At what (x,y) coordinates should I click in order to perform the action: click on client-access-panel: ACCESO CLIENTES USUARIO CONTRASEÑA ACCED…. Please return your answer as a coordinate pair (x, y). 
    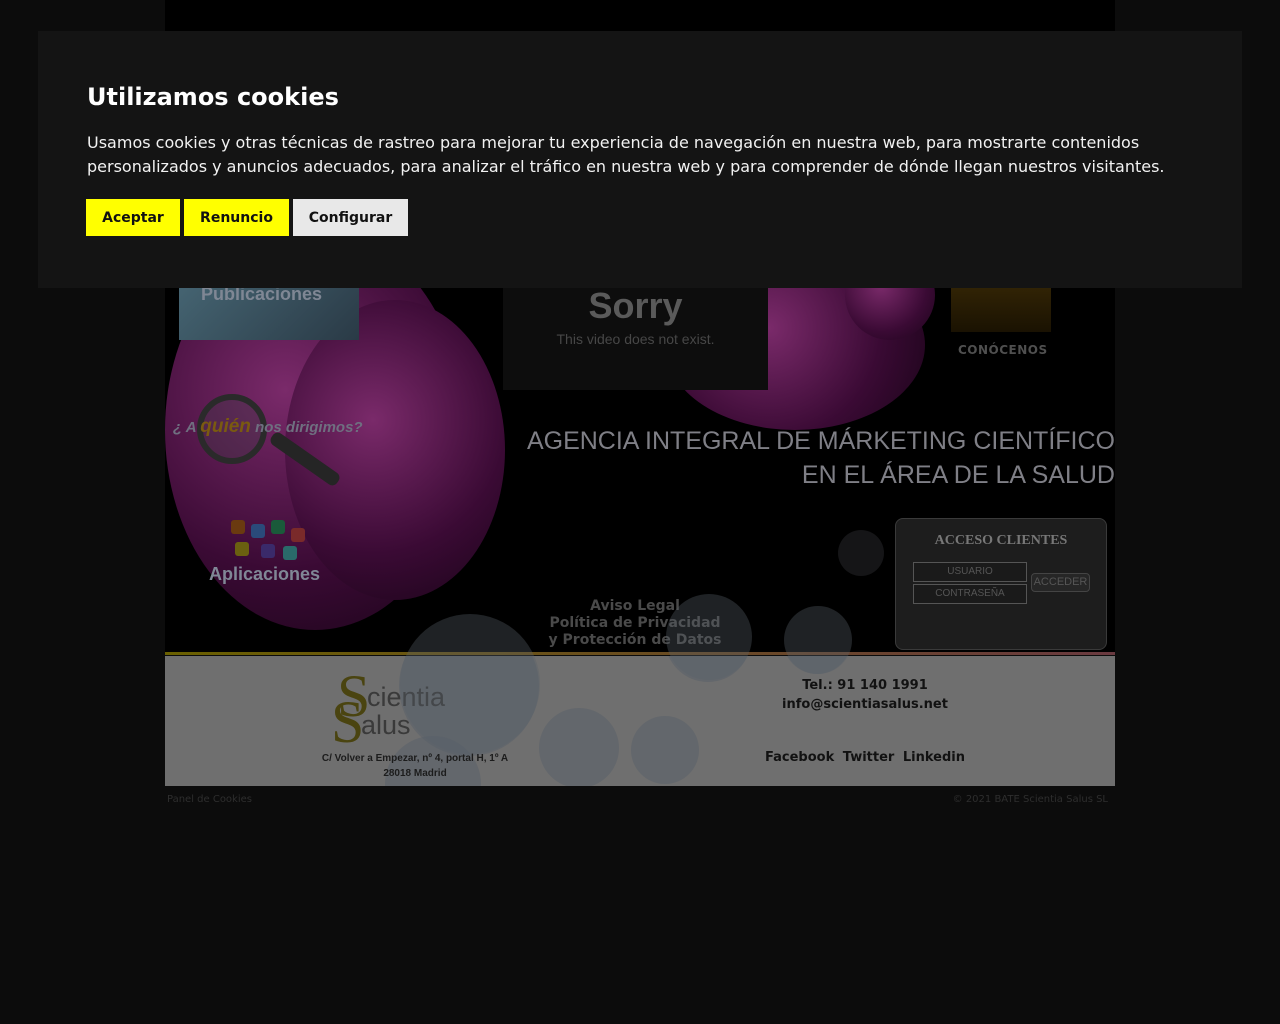
    Looking at the image, I should click on (1001, 584).